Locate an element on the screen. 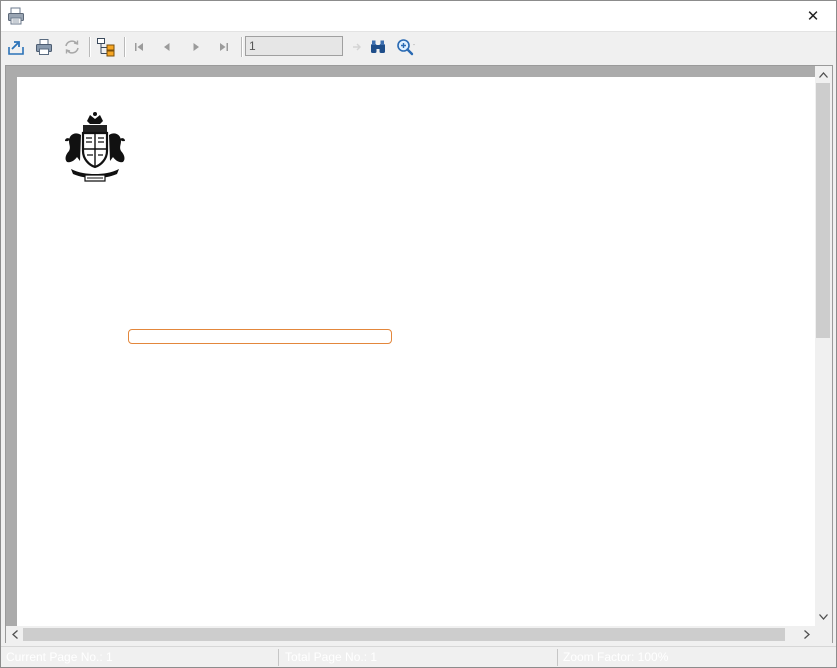 This screenshot has height=668, width=837. group-tree-button is located at coordinates (106, 47).